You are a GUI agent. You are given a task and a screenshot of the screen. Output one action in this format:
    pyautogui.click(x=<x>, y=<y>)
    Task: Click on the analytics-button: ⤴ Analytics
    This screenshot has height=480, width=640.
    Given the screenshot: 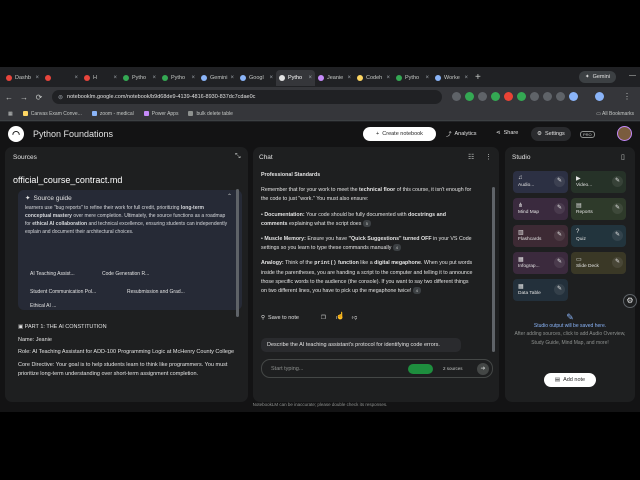 What is the action you would take?
    pyautogui.click(x=461, y=134)
    